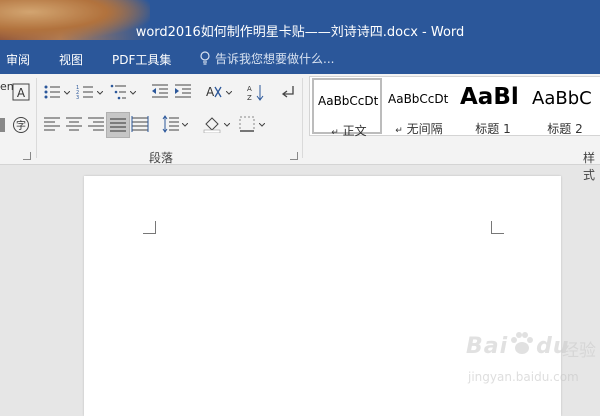  What do you see at coordinates (247, 124) in the screenshot?
I see `borders-icon` at bounding box center [247, 124].